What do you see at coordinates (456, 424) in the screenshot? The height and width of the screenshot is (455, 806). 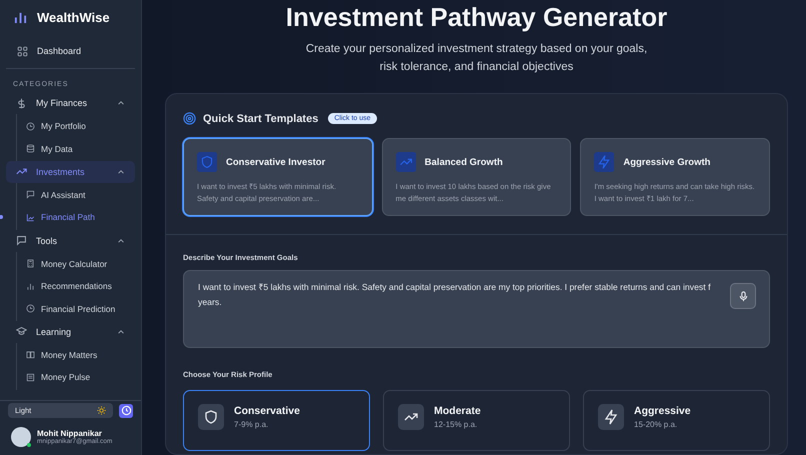 I see `return-rate: 12-15% p.a.` at bounding box center [456, 424].